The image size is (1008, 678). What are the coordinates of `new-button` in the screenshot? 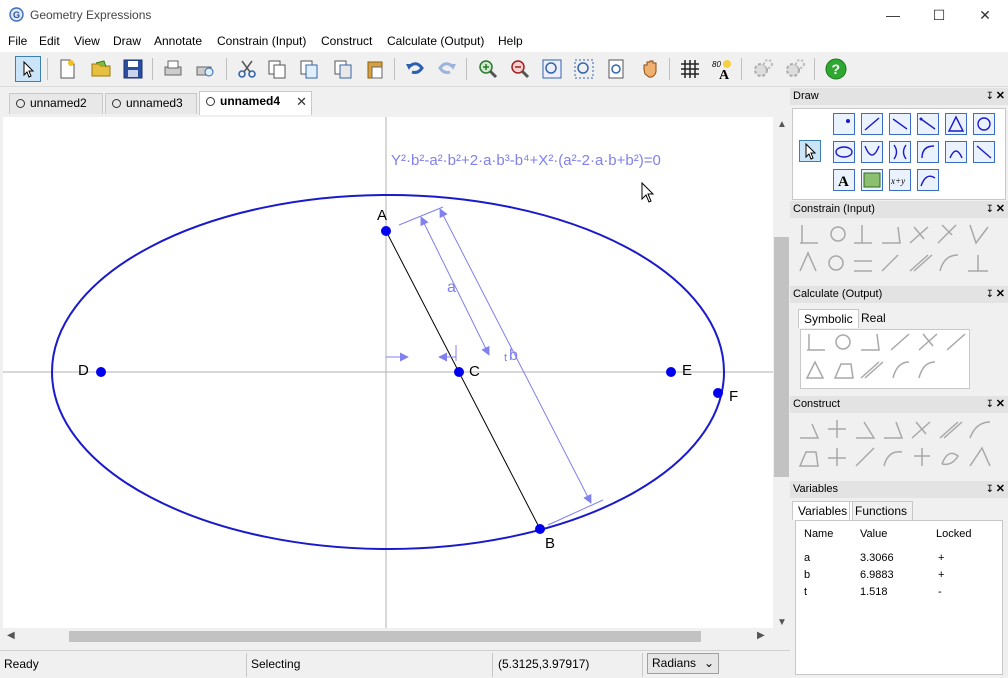 It's located at (67, 69).